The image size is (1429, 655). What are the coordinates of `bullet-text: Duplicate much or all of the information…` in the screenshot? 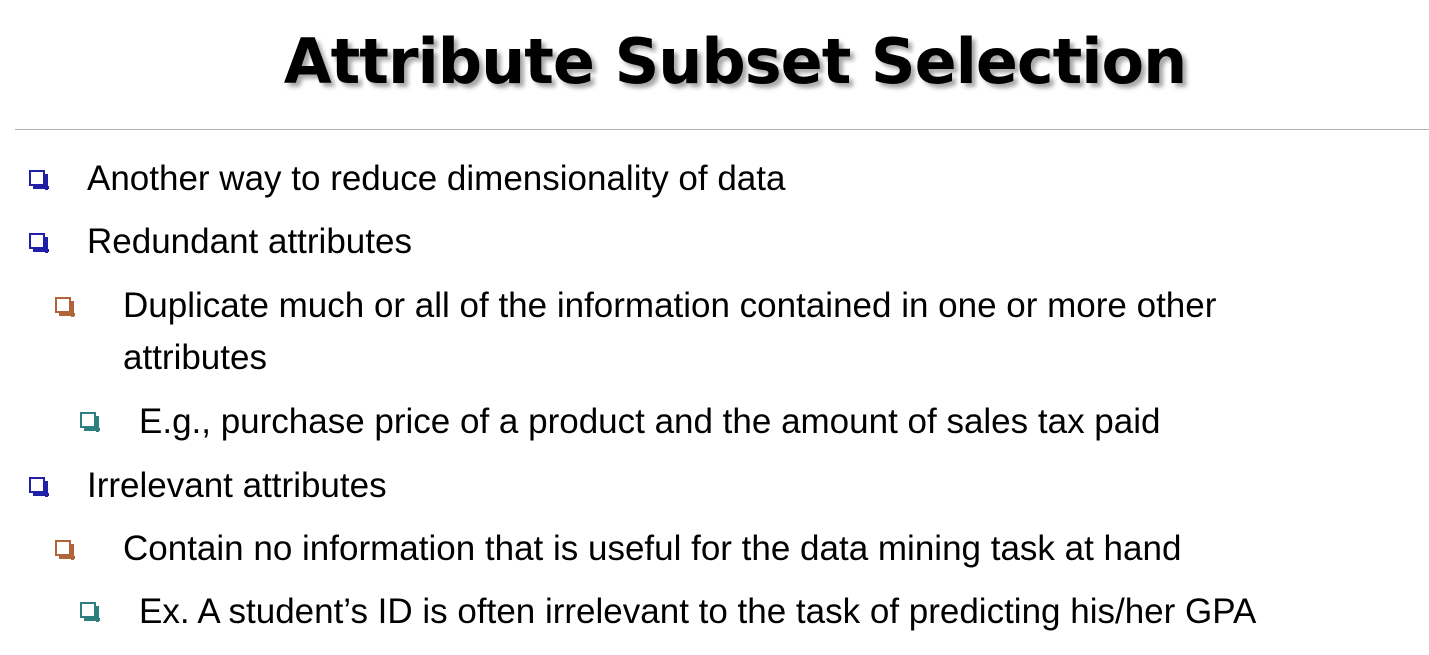 It's located at (670, 305).